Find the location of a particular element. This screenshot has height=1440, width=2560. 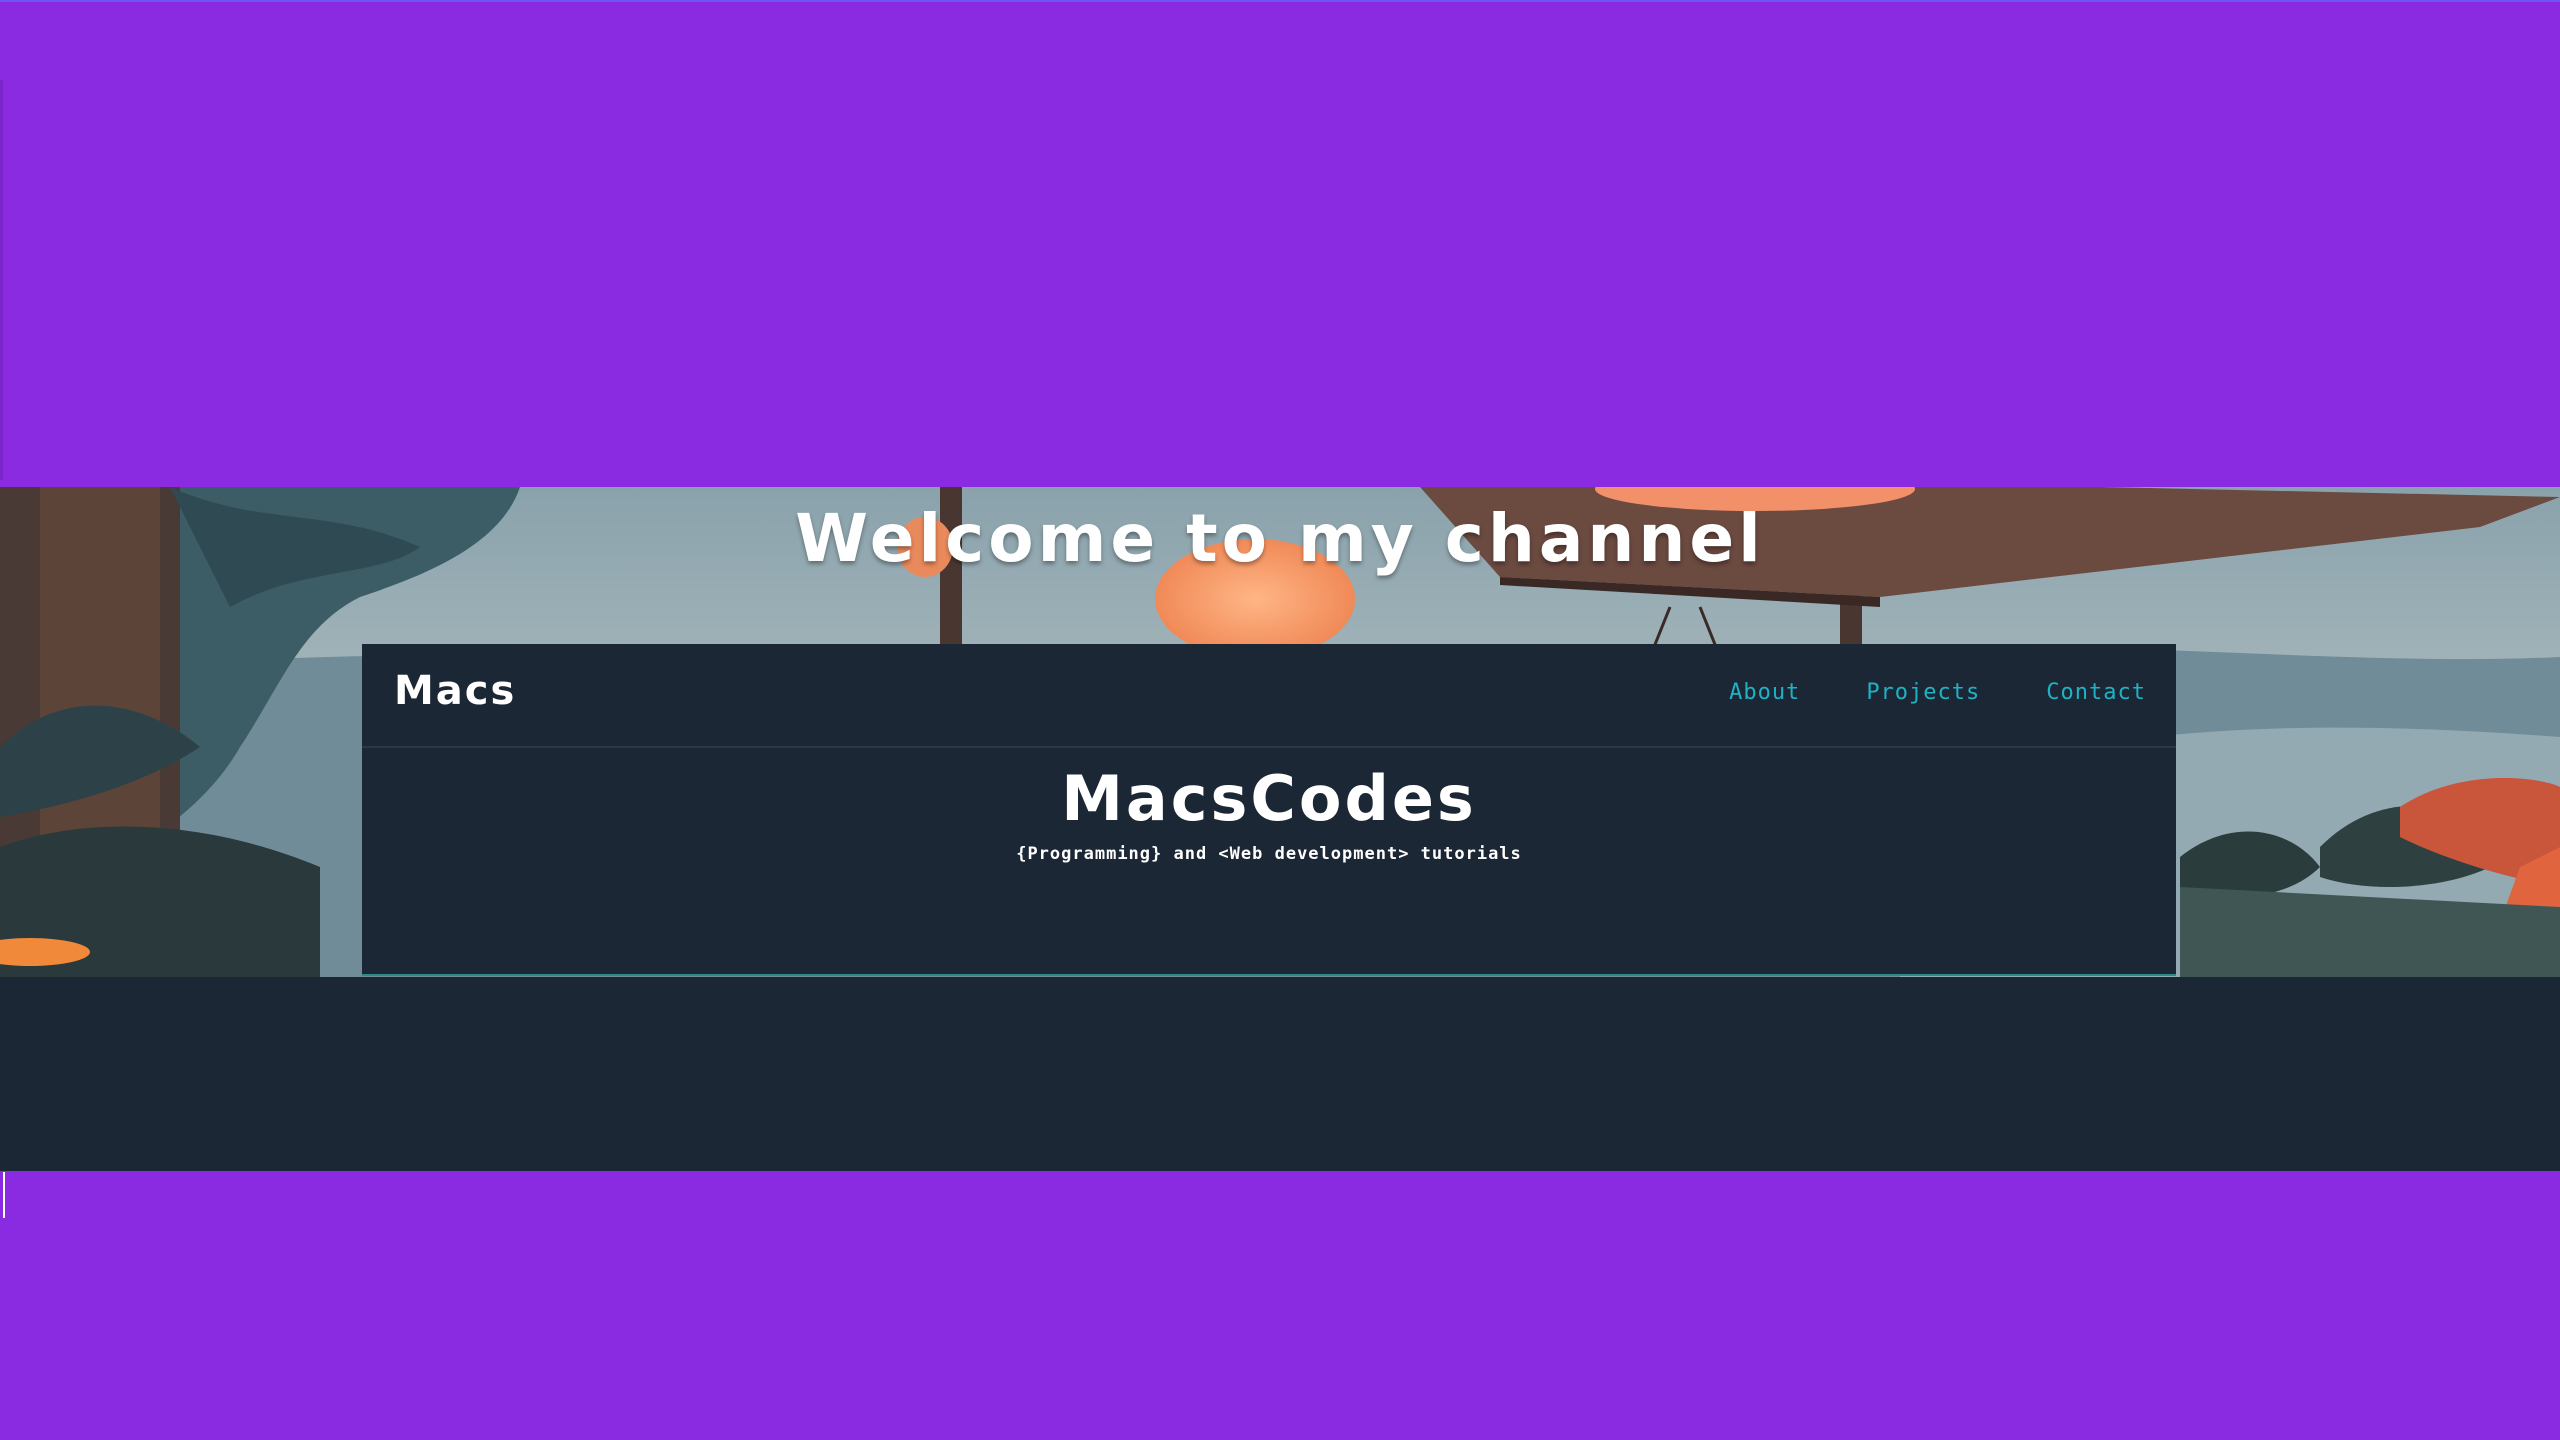

site-brand: Macs is located at coordinates (455, 691).